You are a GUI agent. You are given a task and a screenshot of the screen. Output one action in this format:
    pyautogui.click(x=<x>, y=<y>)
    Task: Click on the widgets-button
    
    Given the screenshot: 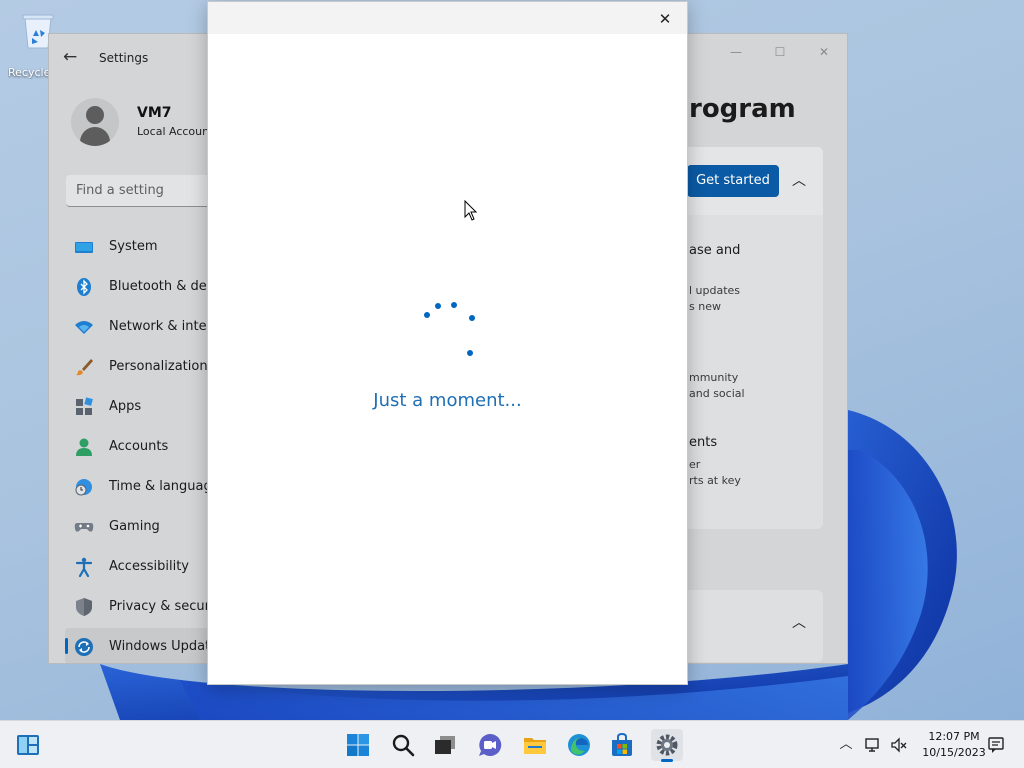 What is the action you would take?
    pyautogui.click(x=28, y=745)
    